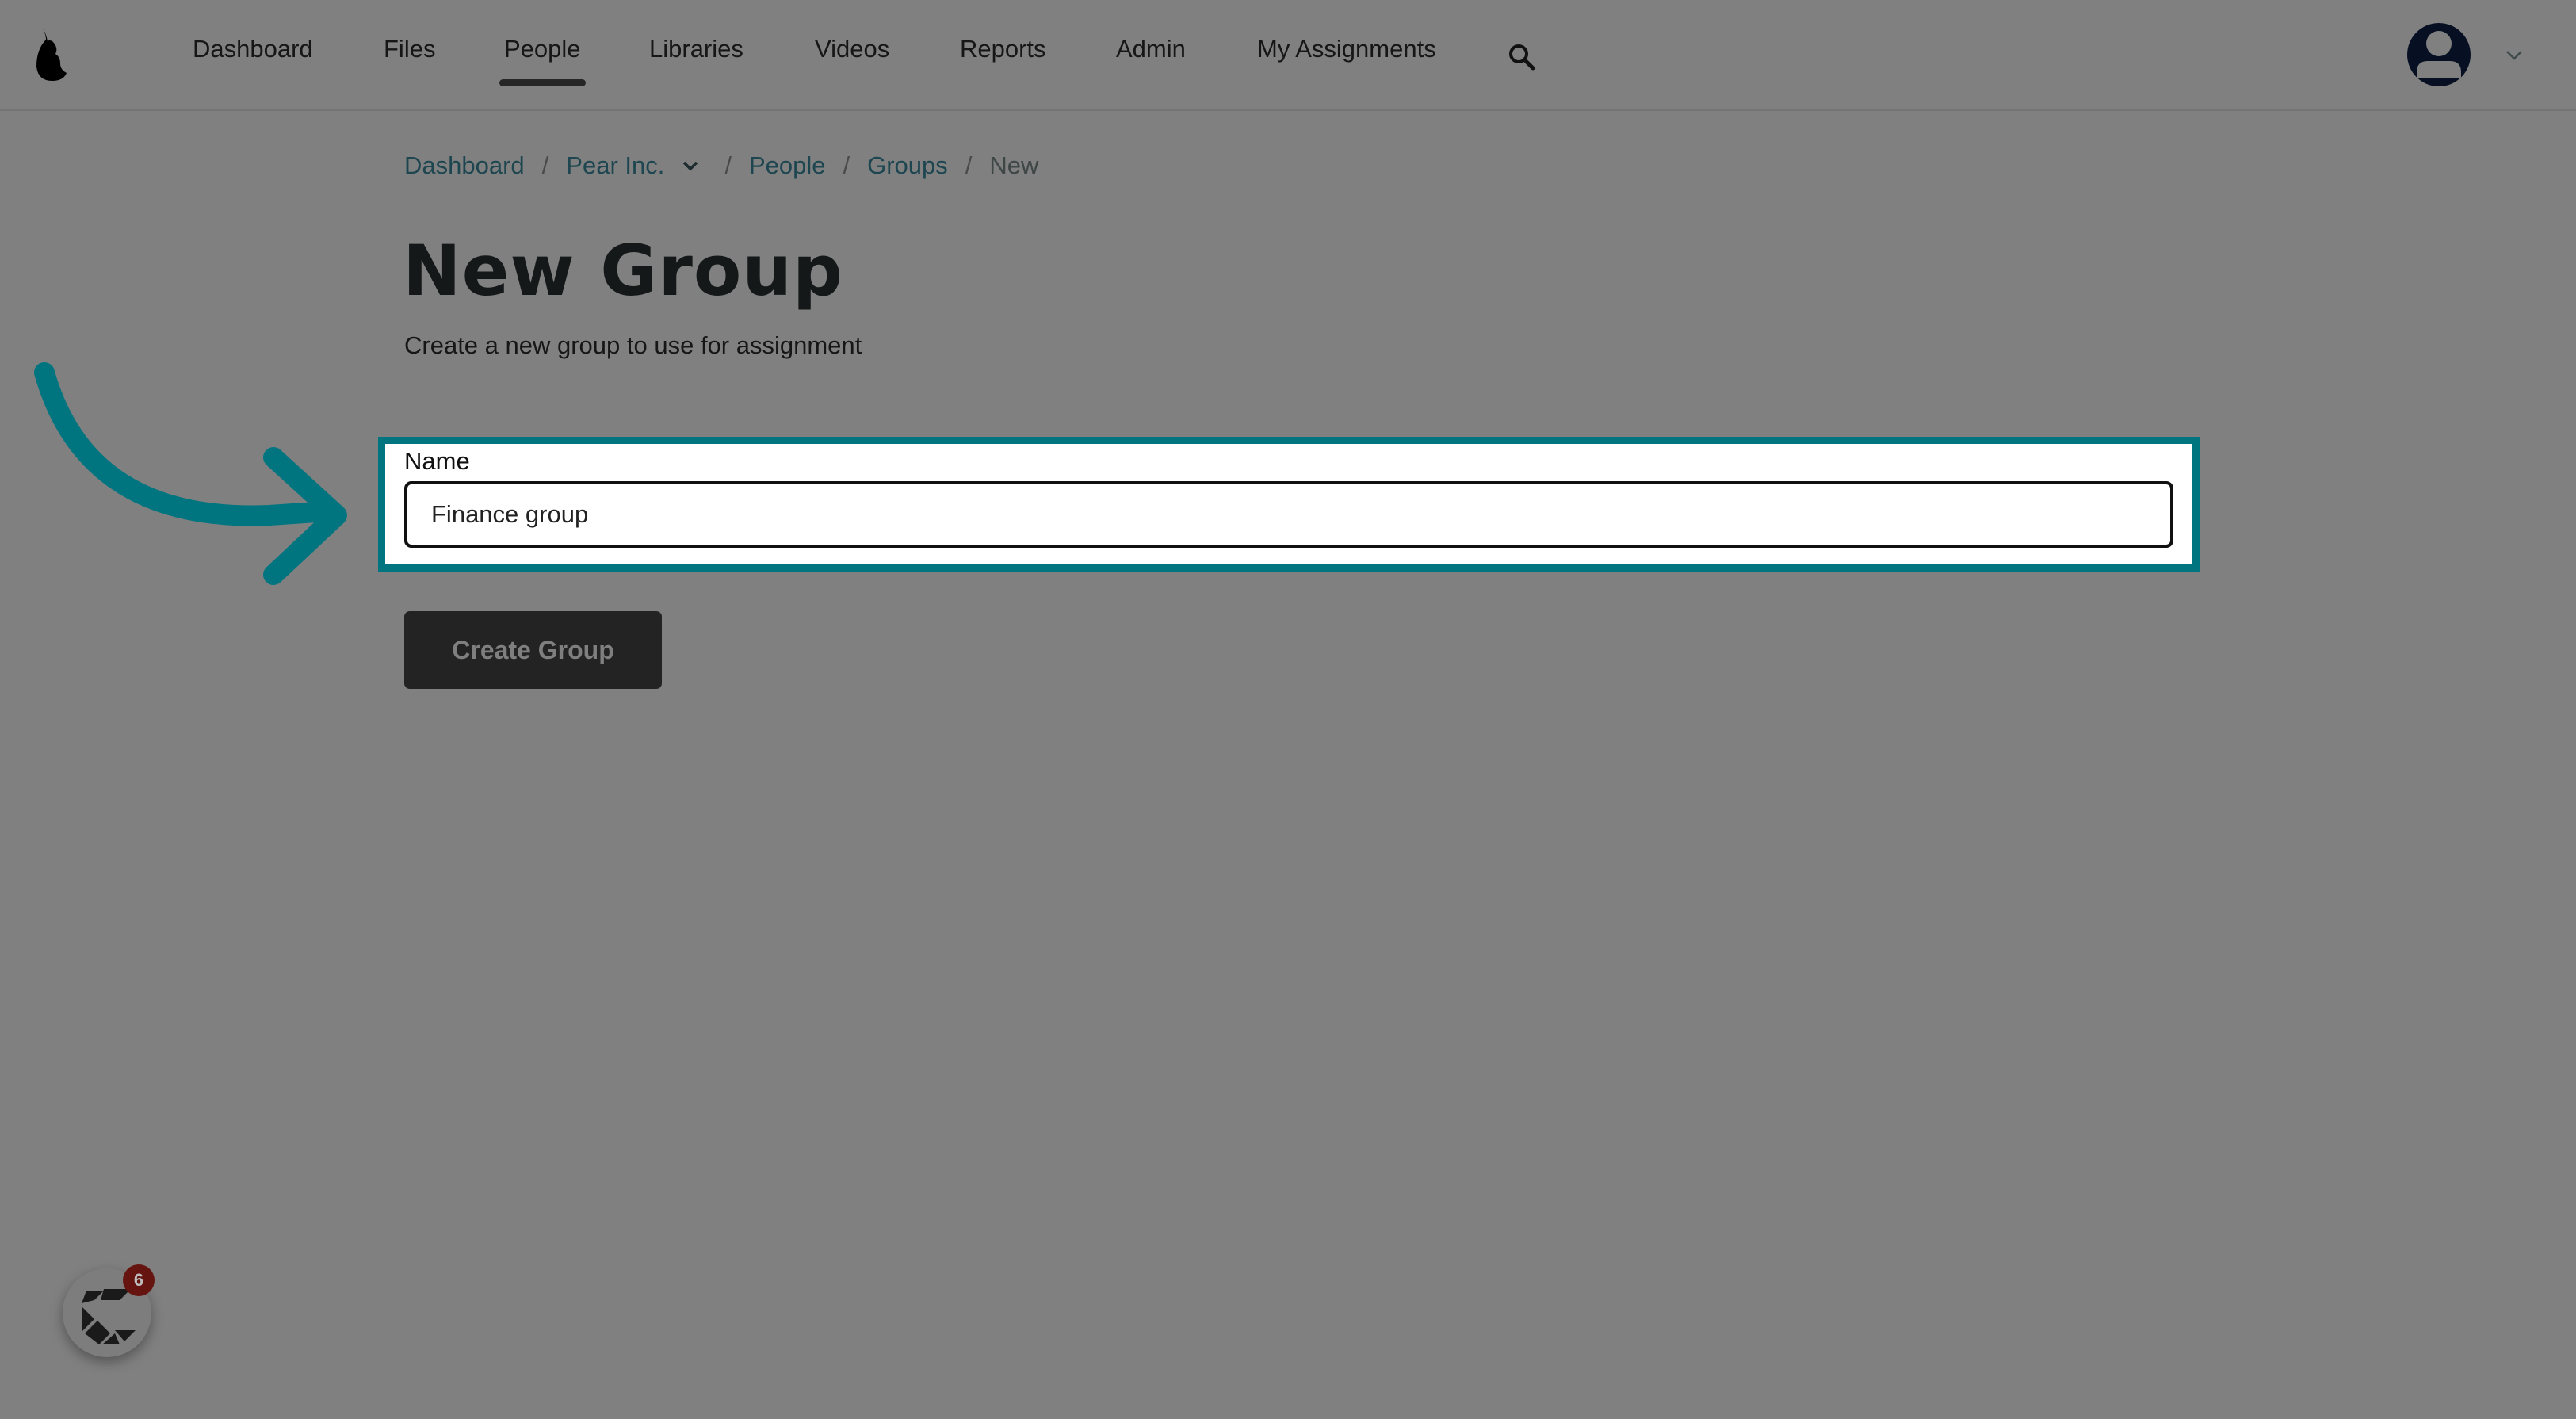  Describe the element at coordinates (788, 165) in the screenshot. I see `breadcrumb-people: People` at that location.